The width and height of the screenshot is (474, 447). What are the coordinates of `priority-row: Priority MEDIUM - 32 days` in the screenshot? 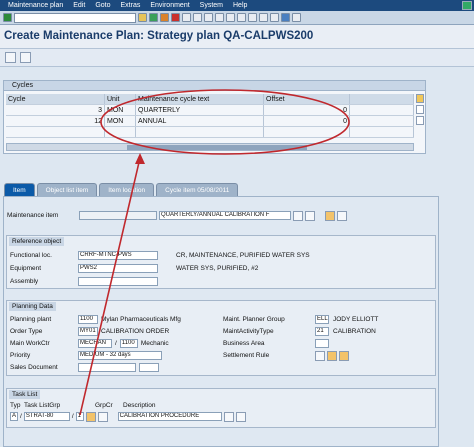 It's located at (86, 355).